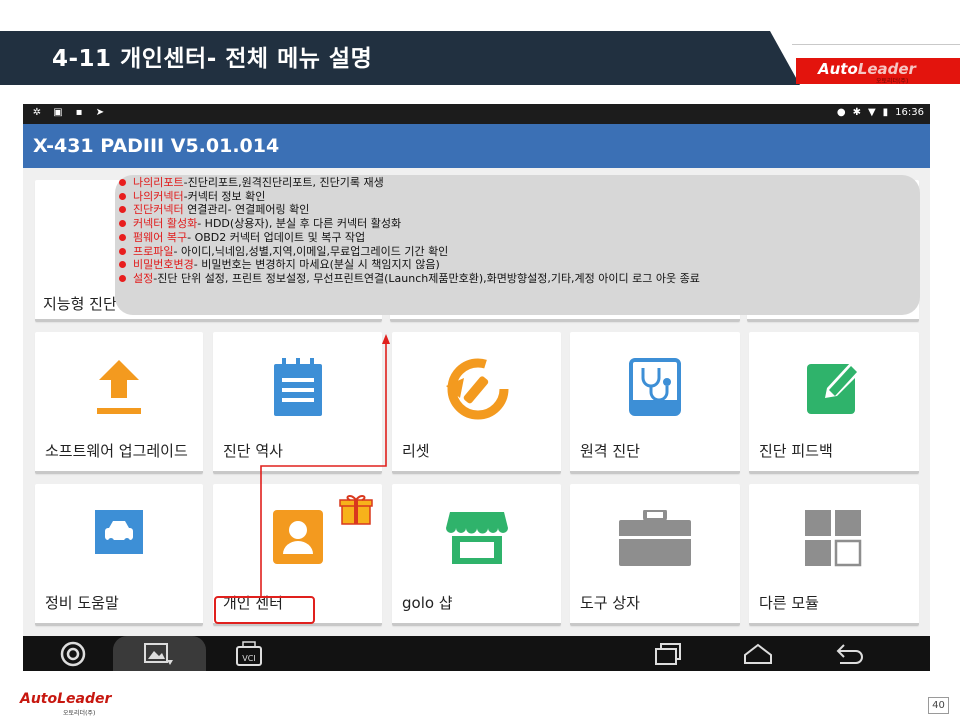 Image resolution: width=960 pixels, height=720 pixels. Describe the element at coordinates (871, 112) in the screenshot. I see `wifi-icon: ▼` at that location.